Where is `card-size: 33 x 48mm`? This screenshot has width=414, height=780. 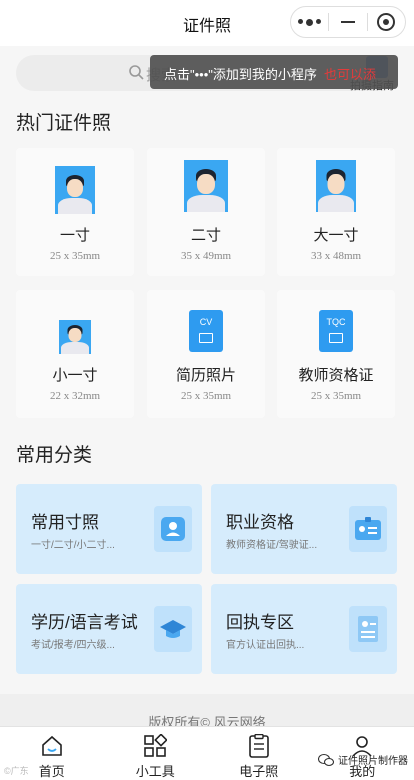
card-size: 33 x 48mm is located at coordinates (336, 256).